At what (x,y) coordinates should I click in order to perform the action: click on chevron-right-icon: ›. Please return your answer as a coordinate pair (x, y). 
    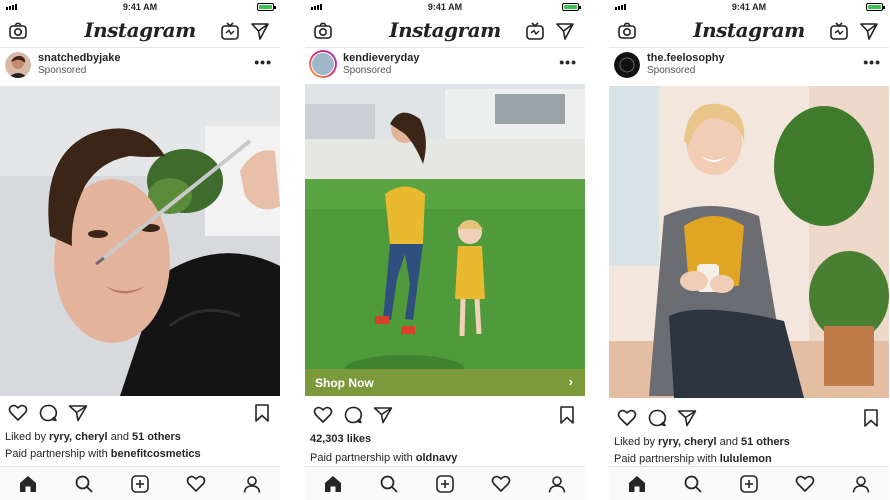
    Looking at the image, I should click on (570, 381).